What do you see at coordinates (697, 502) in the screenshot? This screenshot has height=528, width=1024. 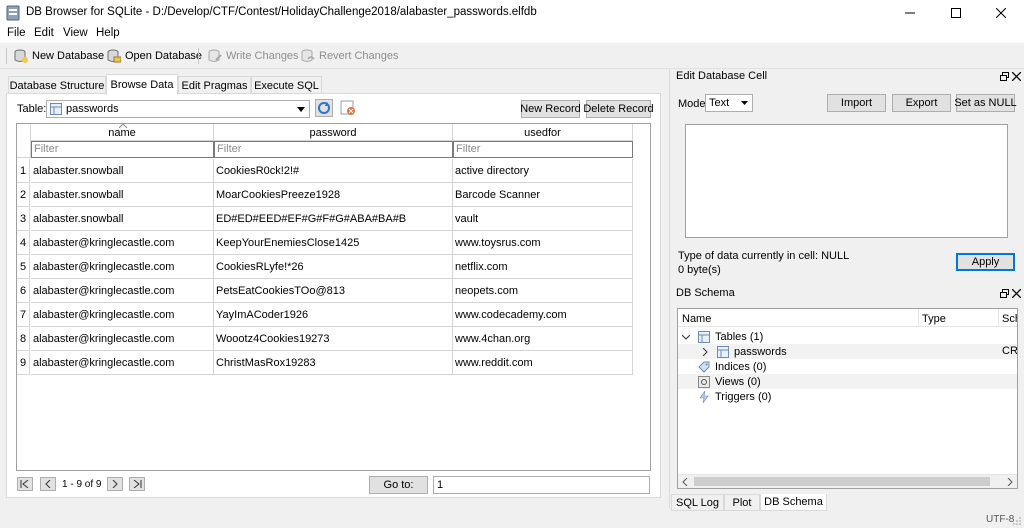 I see `tab-sql-log: SQL Log` at bounding box center [697, 502].